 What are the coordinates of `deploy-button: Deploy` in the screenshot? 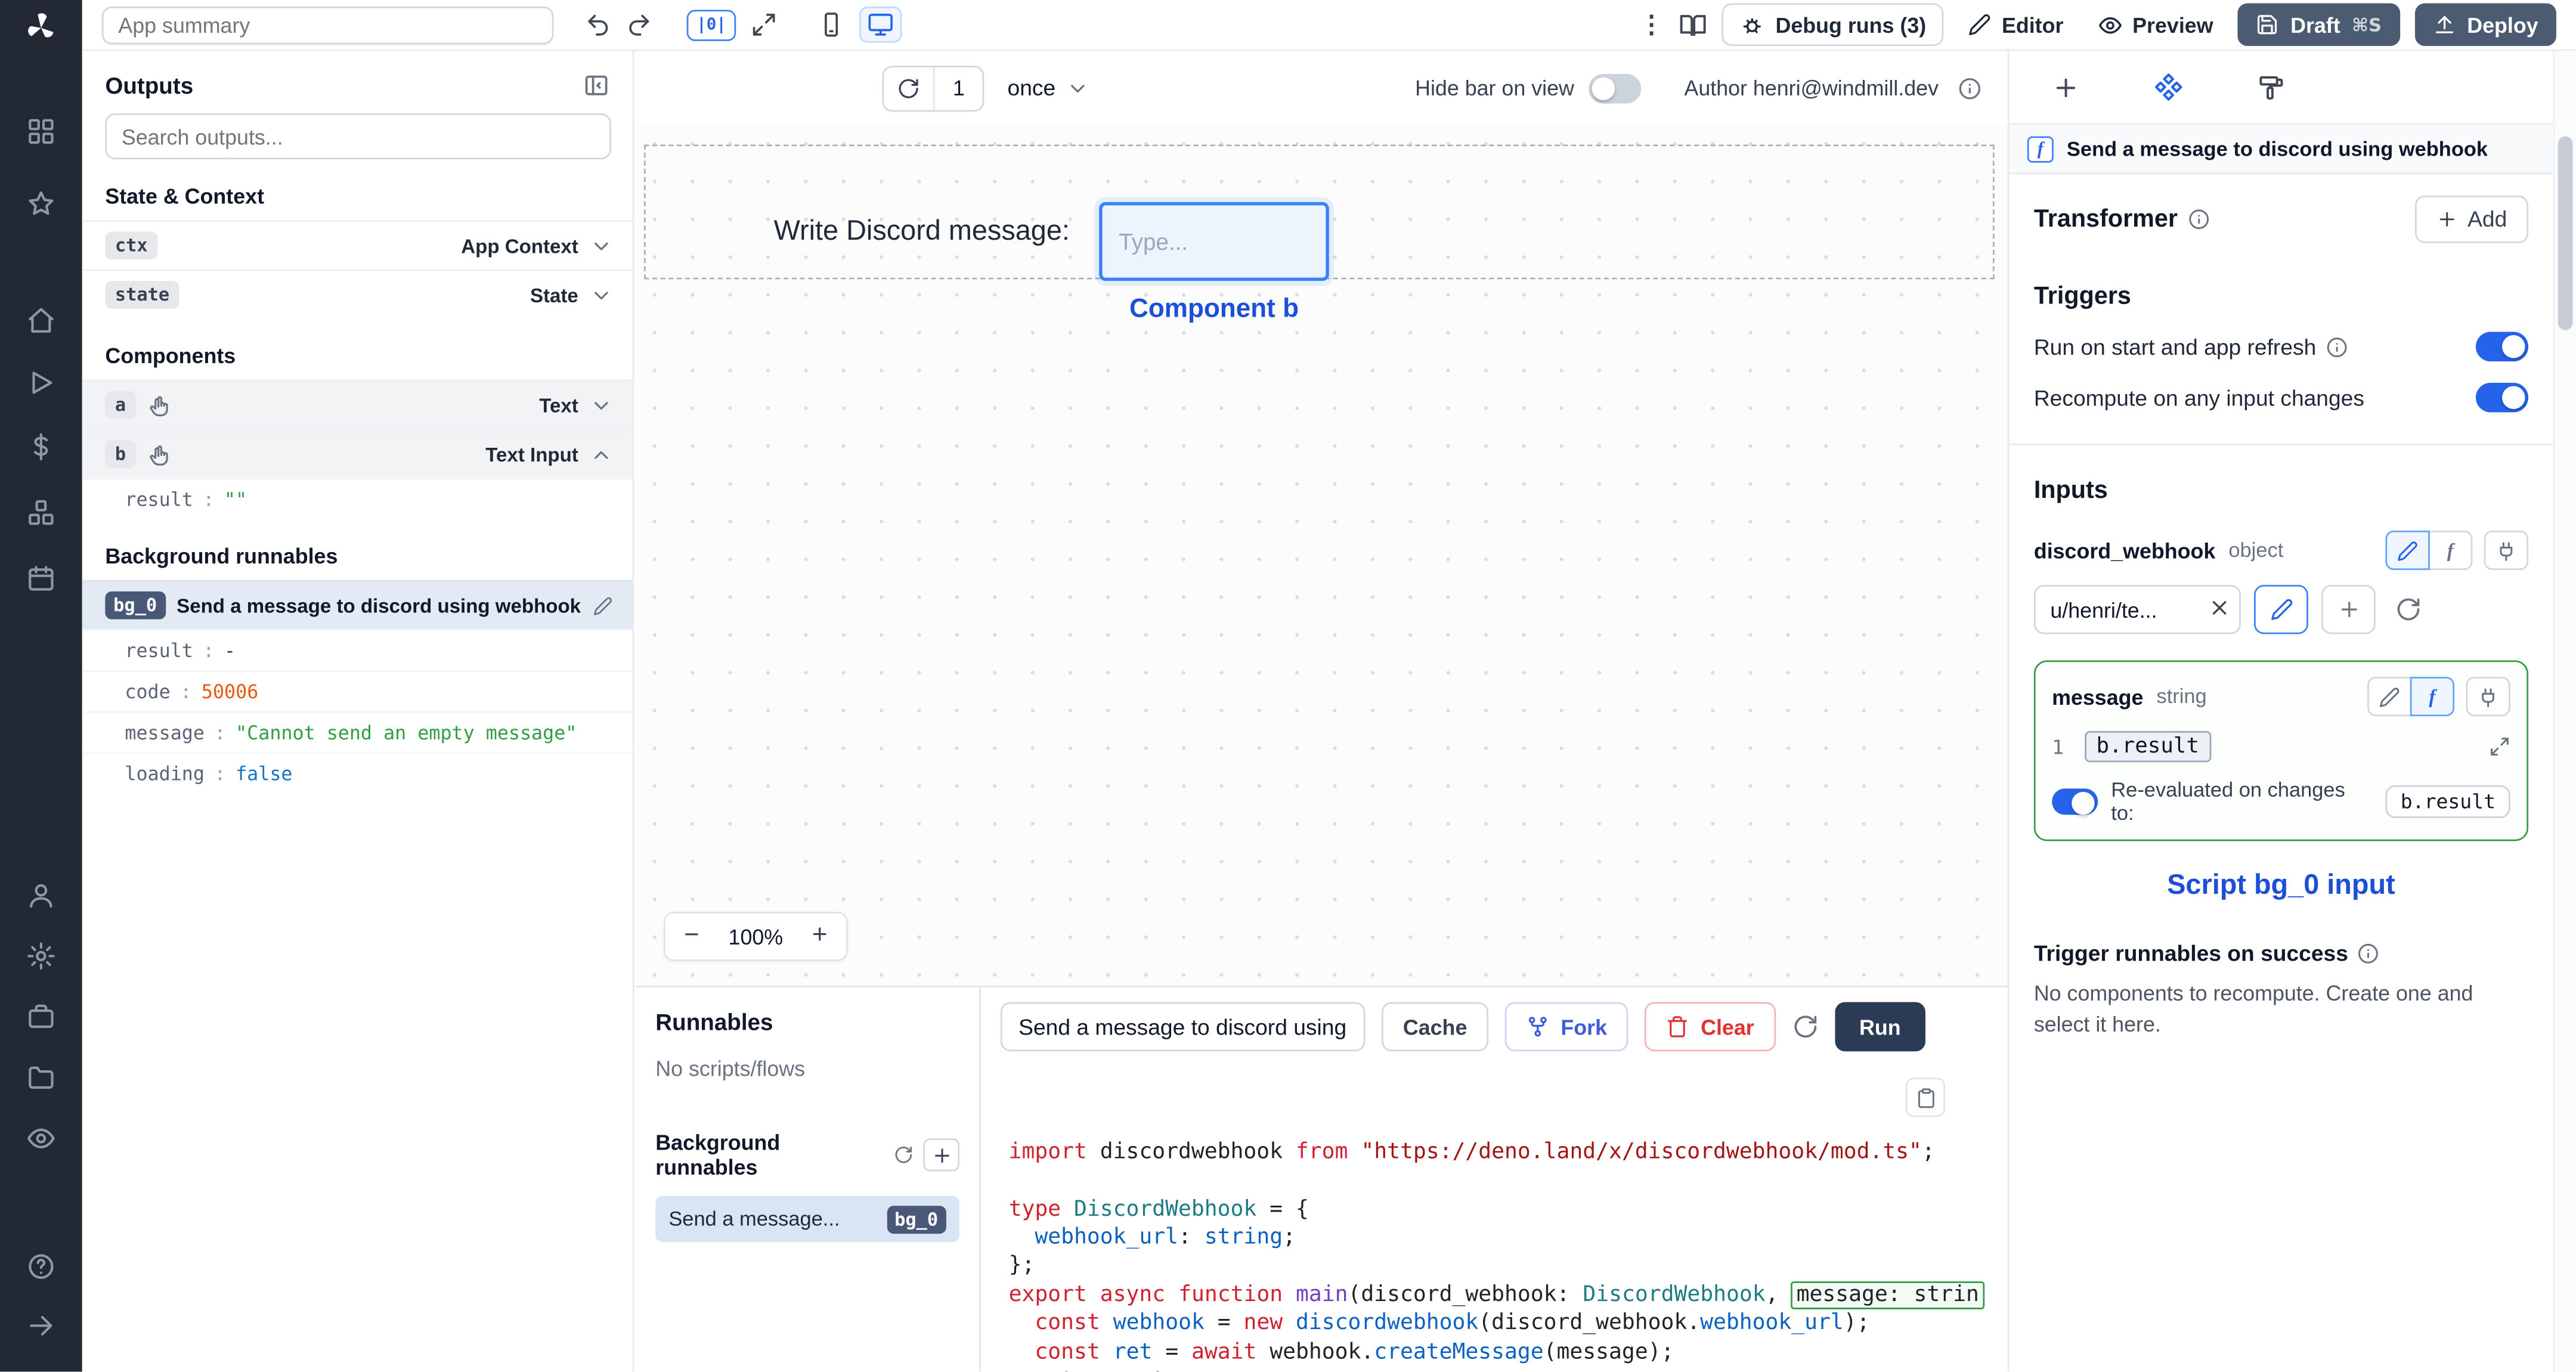 It's located at (2485, 25).